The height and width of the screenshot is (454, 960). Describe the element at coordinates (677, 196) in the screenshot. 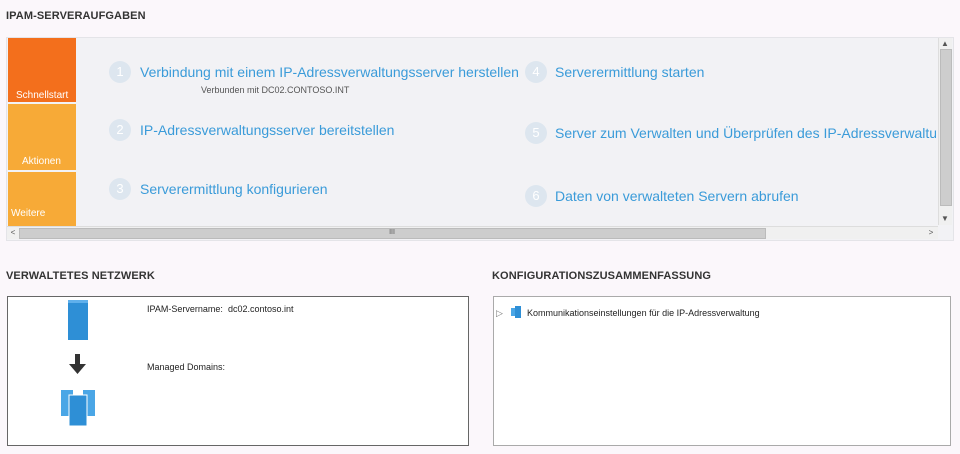

I see `step-link: Daten von verwalteten Servern abrufen` at that location.